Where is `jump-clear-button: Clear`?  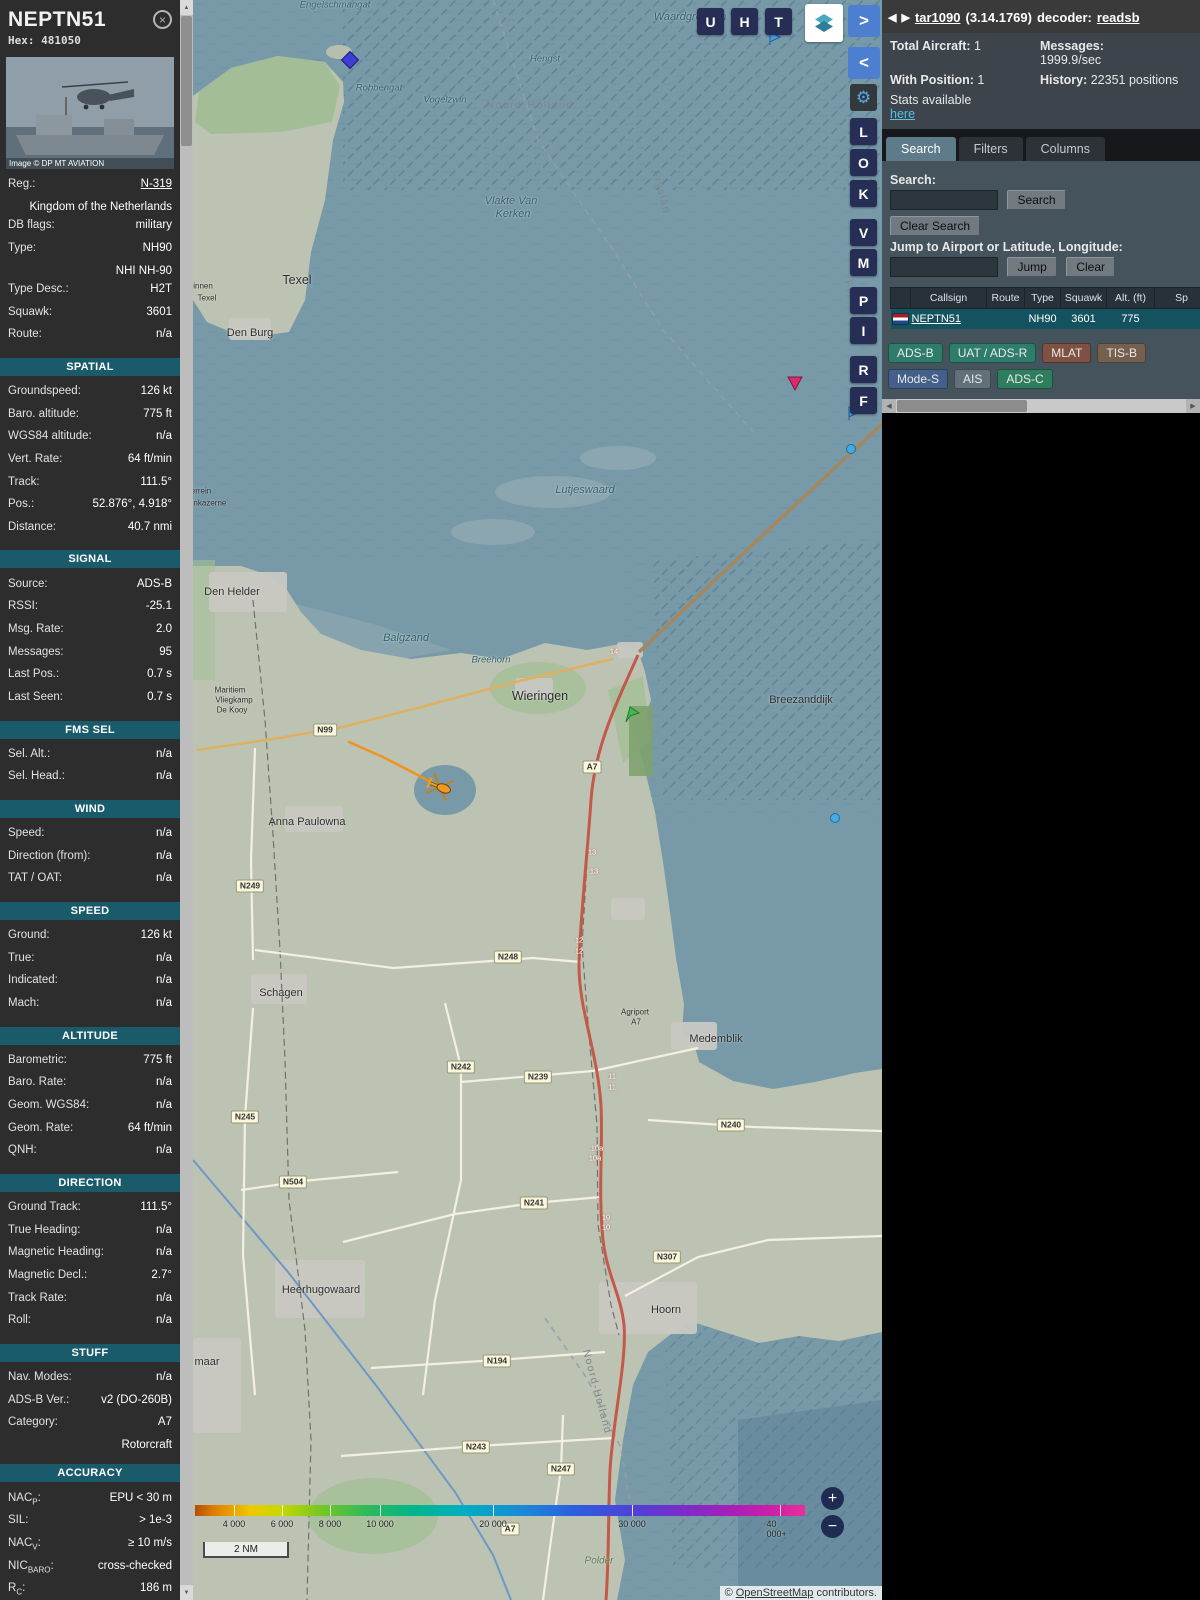
jump-clear-button: Clear is located at coordinates (1090, 267).